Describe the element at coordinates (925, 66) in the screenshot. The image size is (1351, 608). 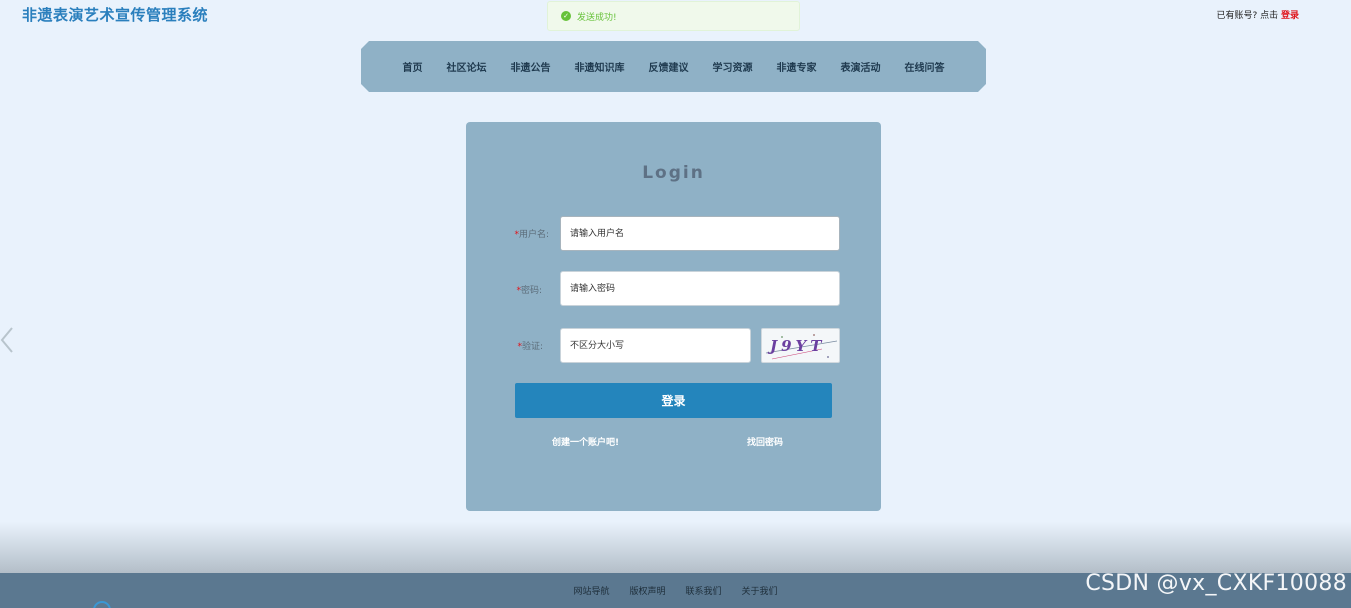
I see `nav-item-qa: 在线问答` at that location.